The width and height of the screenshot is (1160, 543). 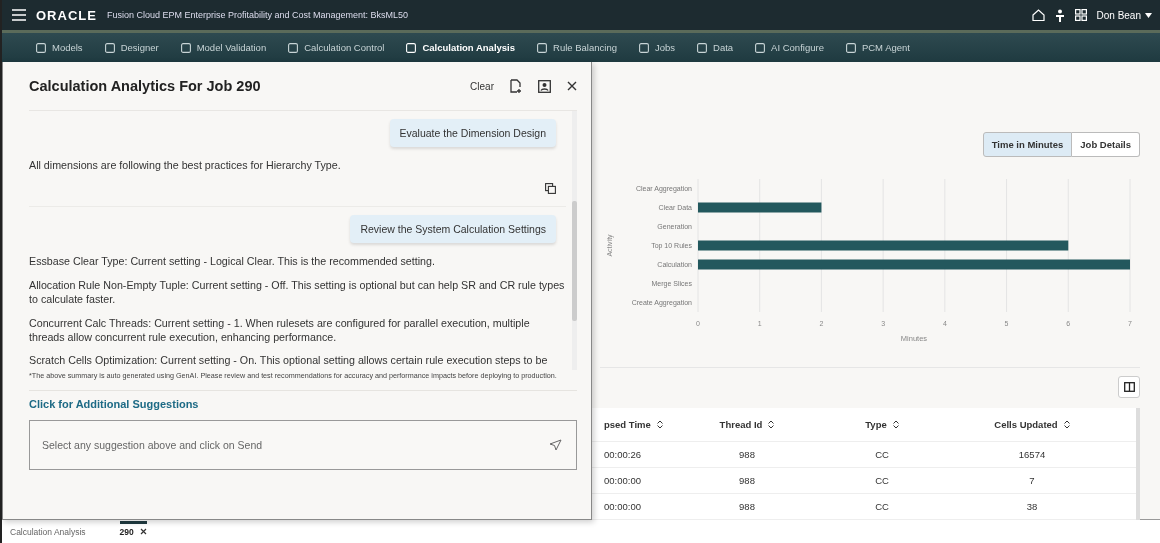 I want to click on grid-icon, so click(x=1080, y=15).